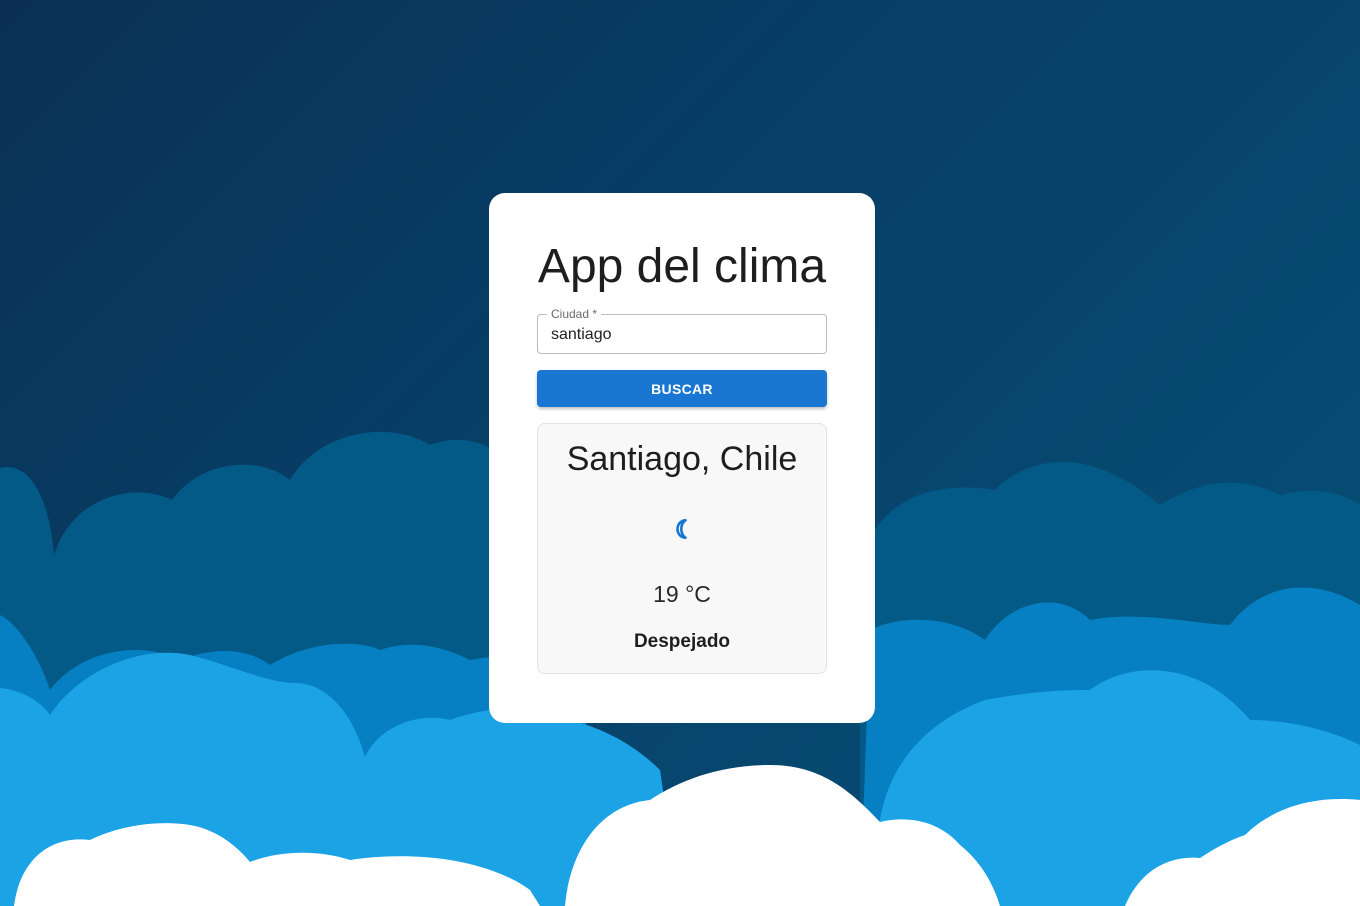  I want to click on weather-description: Despejado, so click(682, 641).